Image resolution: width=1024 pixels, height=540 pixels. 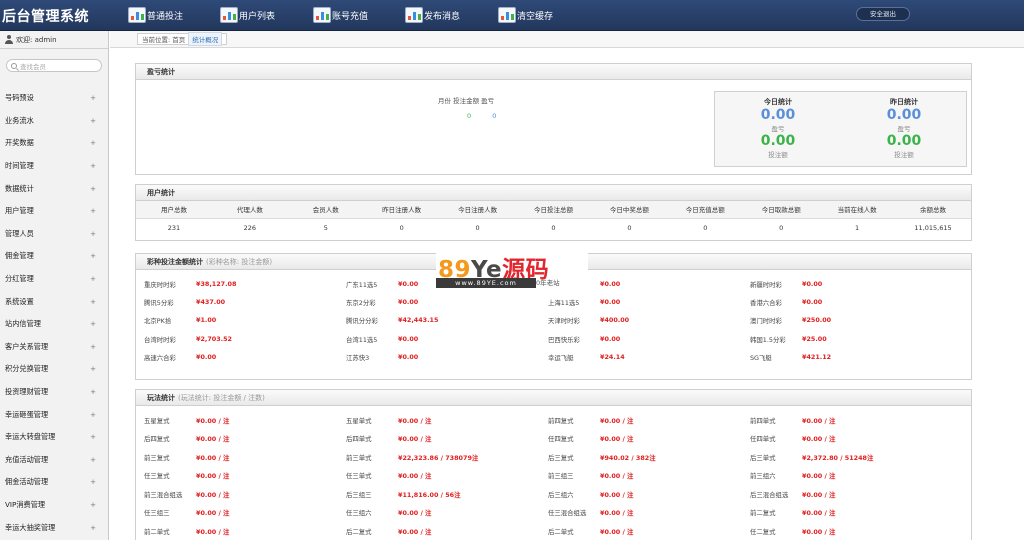 What do you see at coordinates (54, 234) in the screenshot?
I see `sidebar-item: 管理人员 +` at bounding box center [54, 234].